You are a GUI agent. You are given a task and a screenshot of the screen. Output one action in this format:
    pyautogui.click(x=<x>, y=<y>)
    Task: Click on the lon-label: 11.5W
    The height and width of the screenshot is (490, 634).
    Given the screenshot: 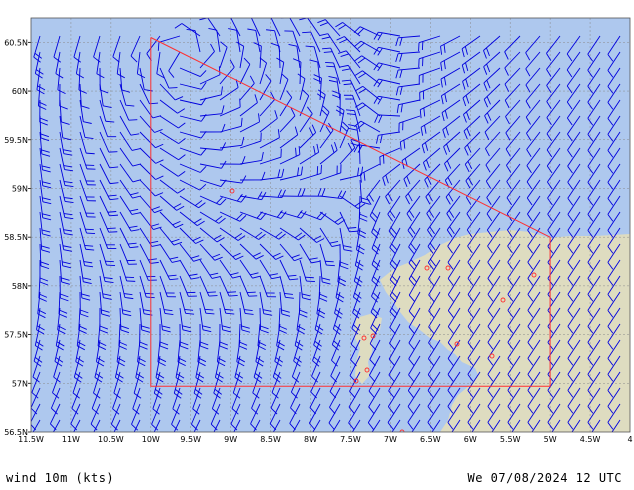 What is the action you would take?
    pyautogui.click(x=31, y=439)
    